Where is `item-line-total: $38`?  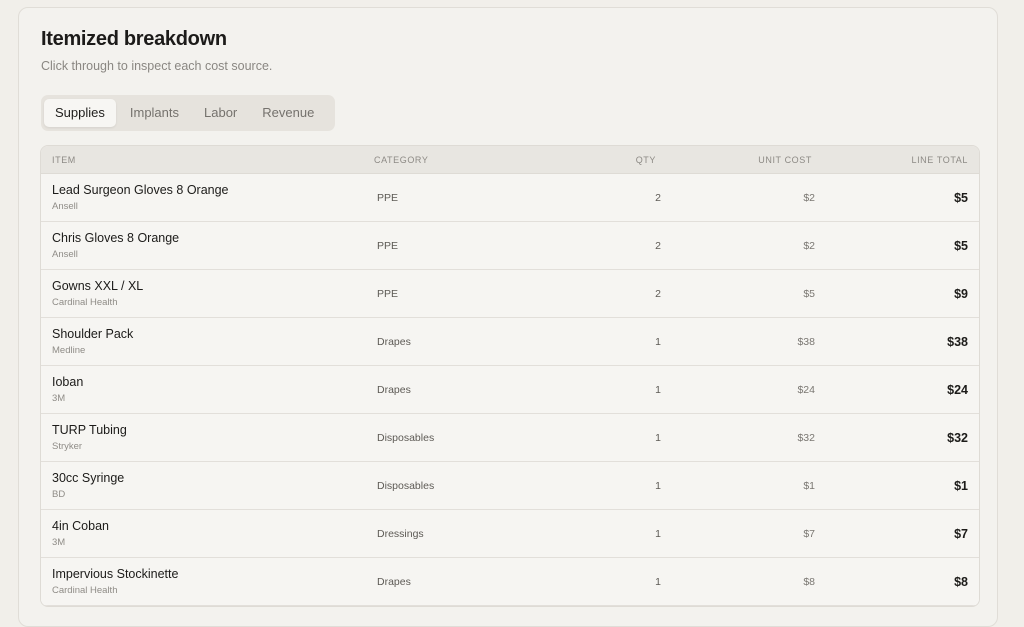
item-line-total: $38 is located at coordinates (957, 342).